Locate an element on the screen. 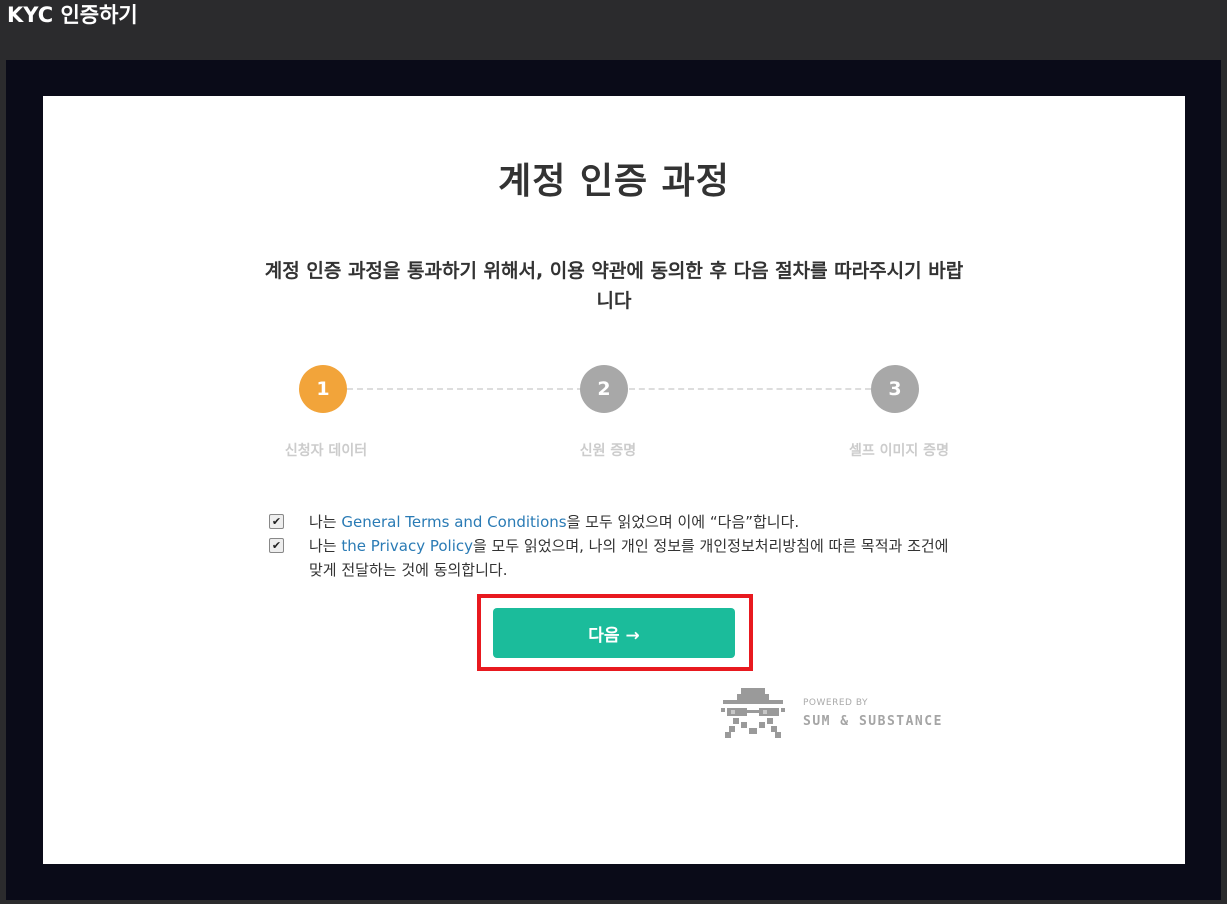  terms-suffix: 을 모두 읽었으며 이에 “다음”합니다. is located at coordinates (683, 522).